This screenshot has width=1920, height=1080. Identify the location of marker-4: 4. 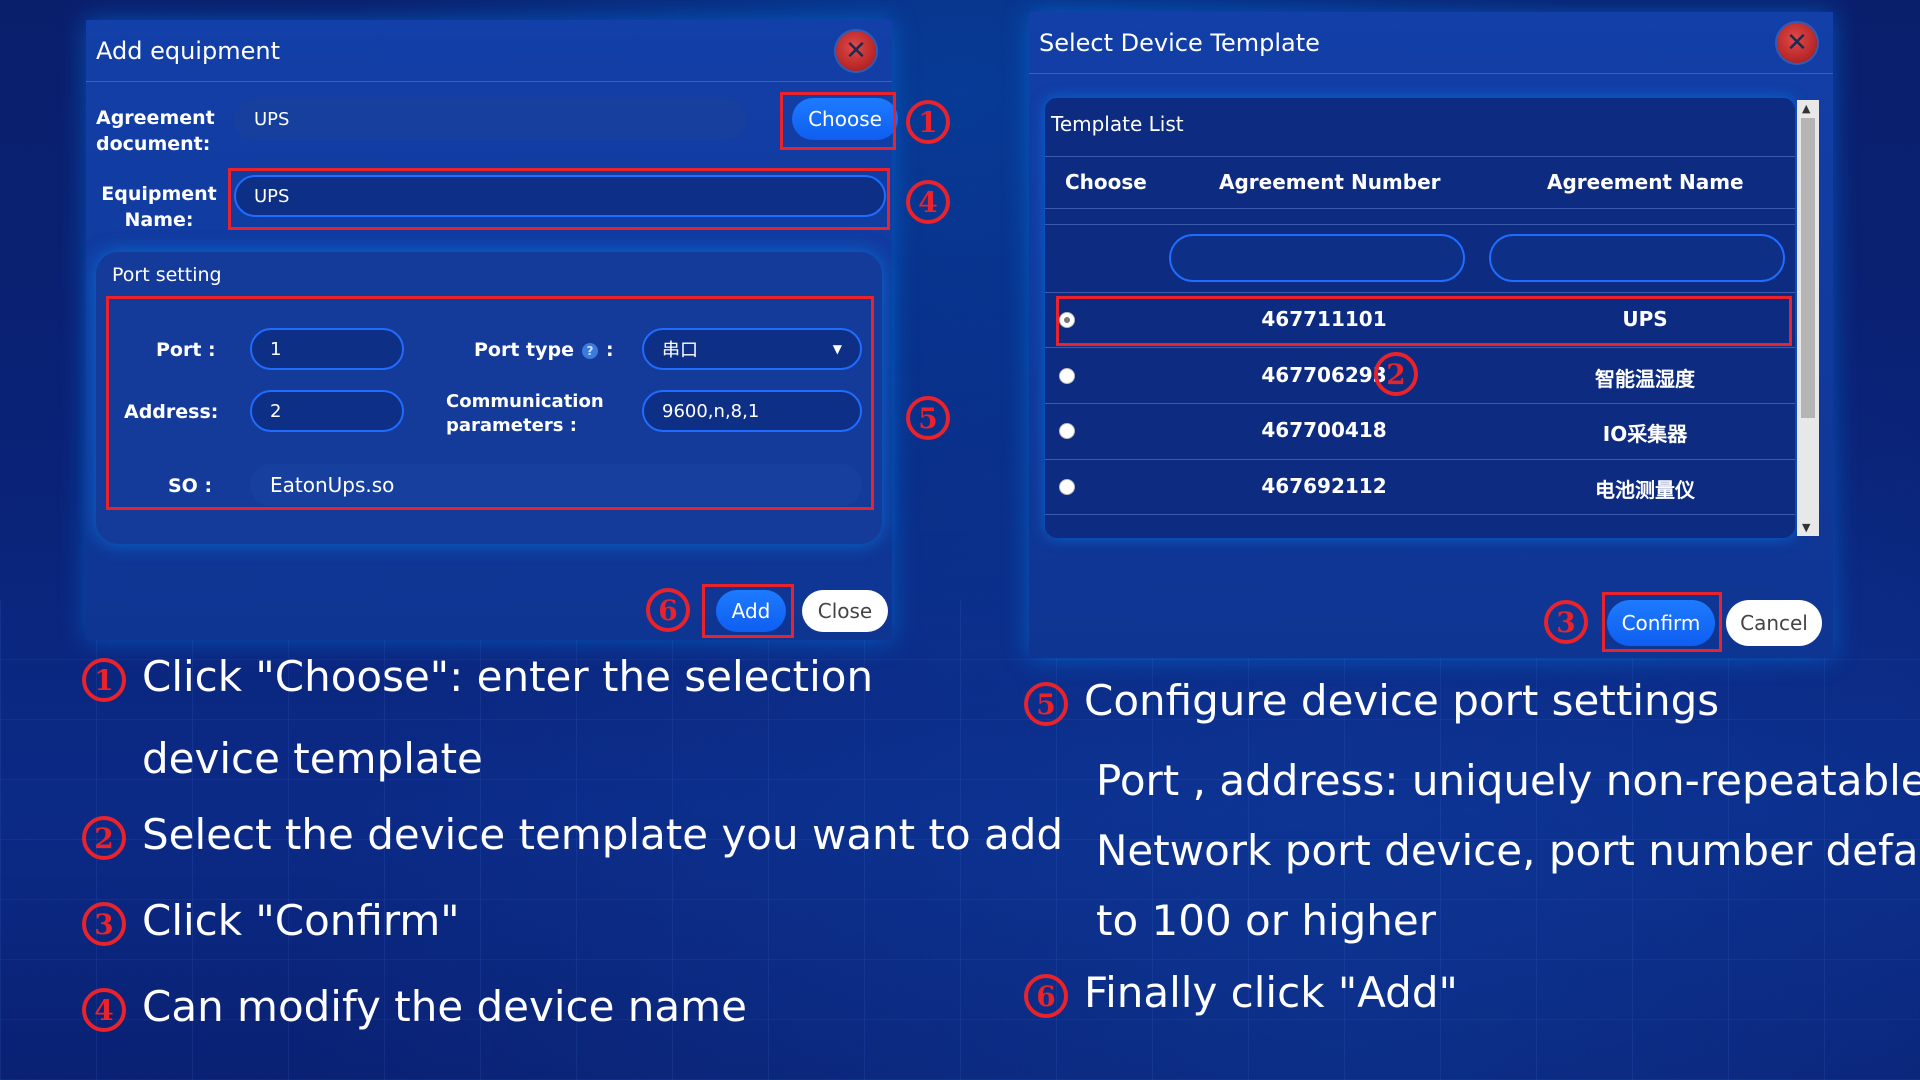
(928, 202).